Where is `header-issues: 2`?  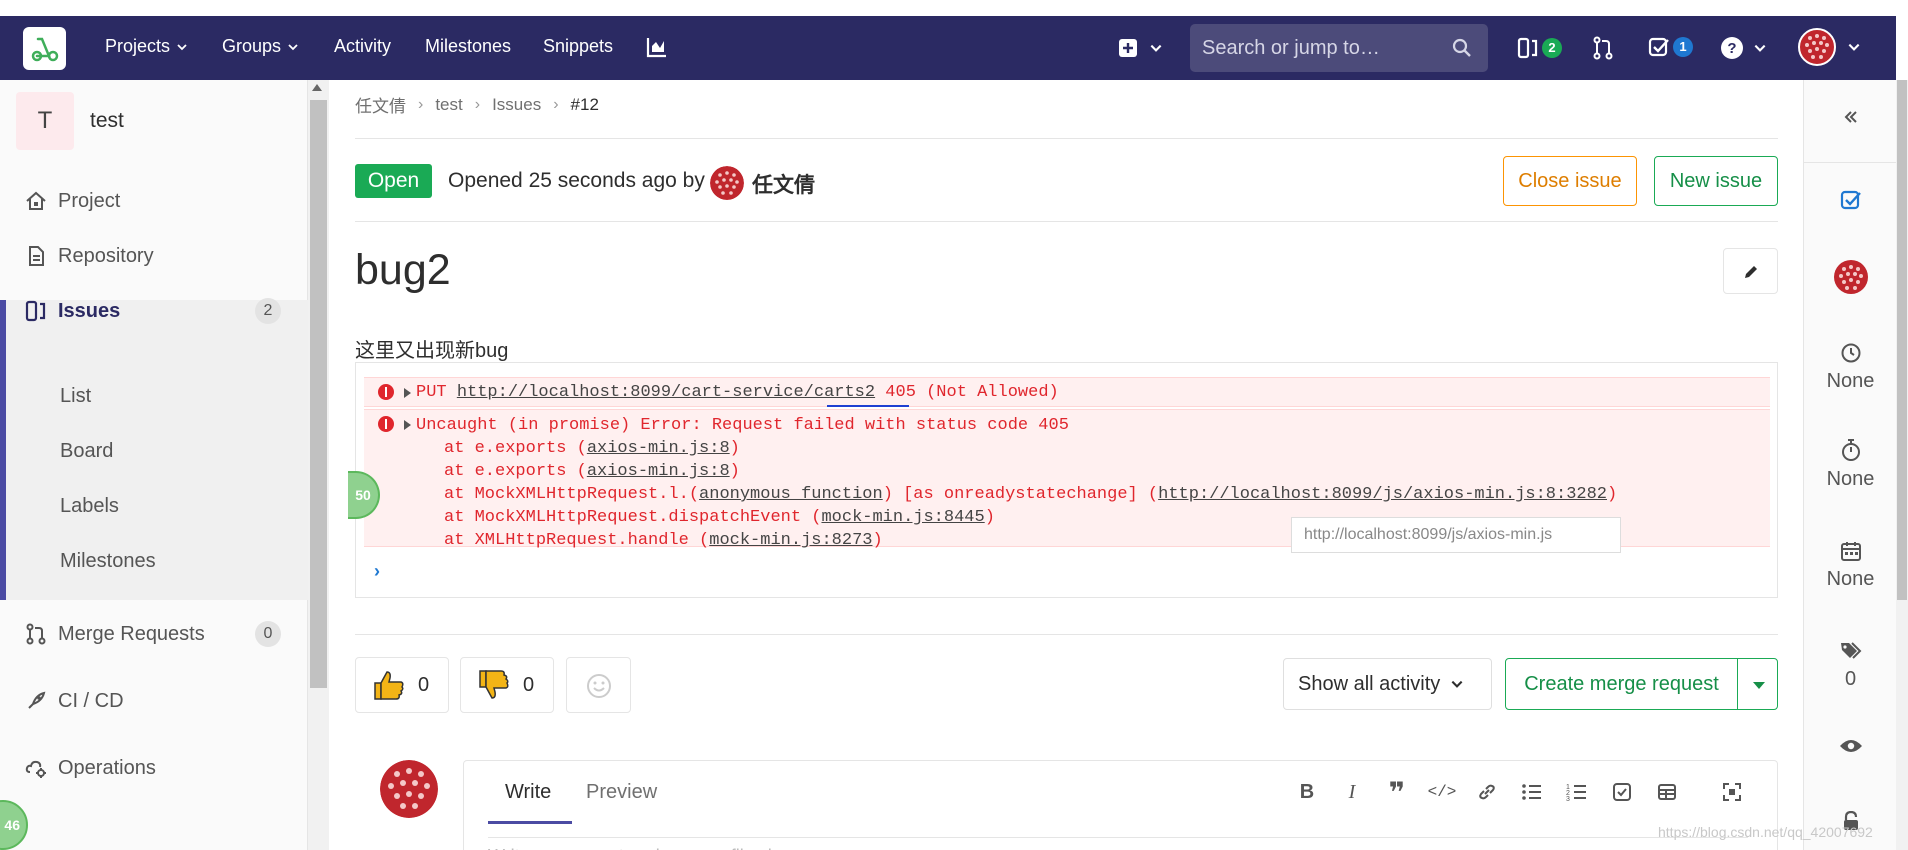
header-issues: 2 is located at coordinates (1539, 48).